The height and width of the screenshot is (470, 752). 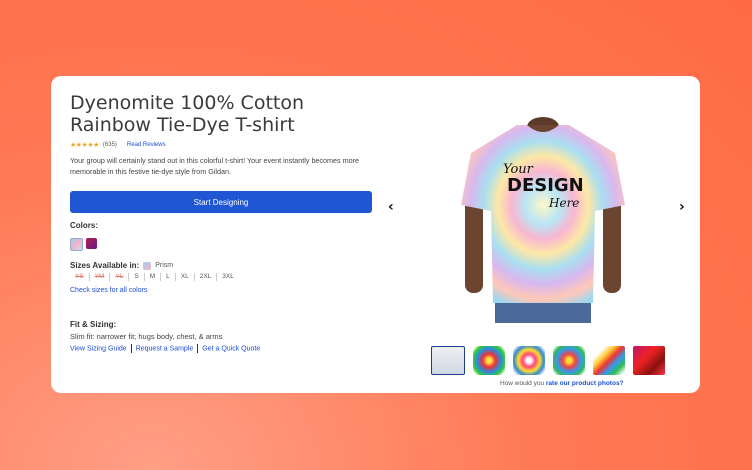 What do you see at coordinates (221, 265) in the screenshot?
I see `sizes-header: Sizes Available in: Prism` at bounding box center [221, 265].